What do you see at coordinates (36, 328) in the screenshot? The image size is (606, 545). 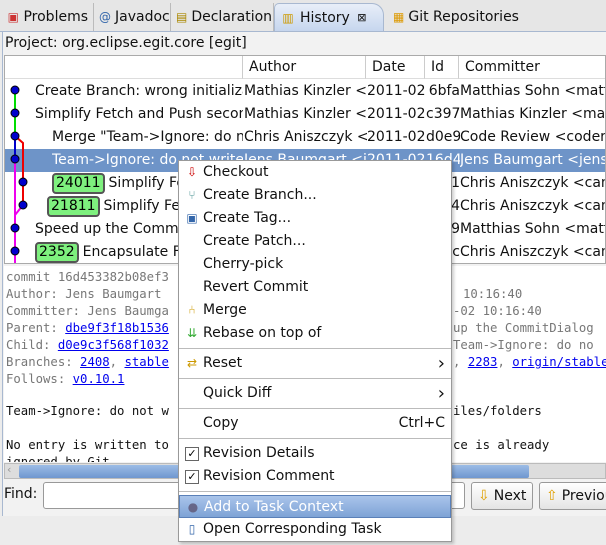 I see `parent-label: Parent:` at bounding box center [36, 328].